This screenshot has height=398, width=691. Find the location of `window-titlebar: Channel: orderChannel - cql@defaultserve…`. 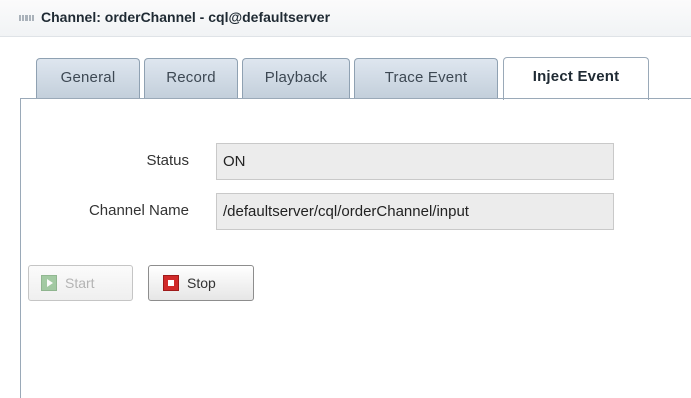

window-titlebar: Channel: orderChannel - cql@defaultserve… is located at coordinates (345, 18).